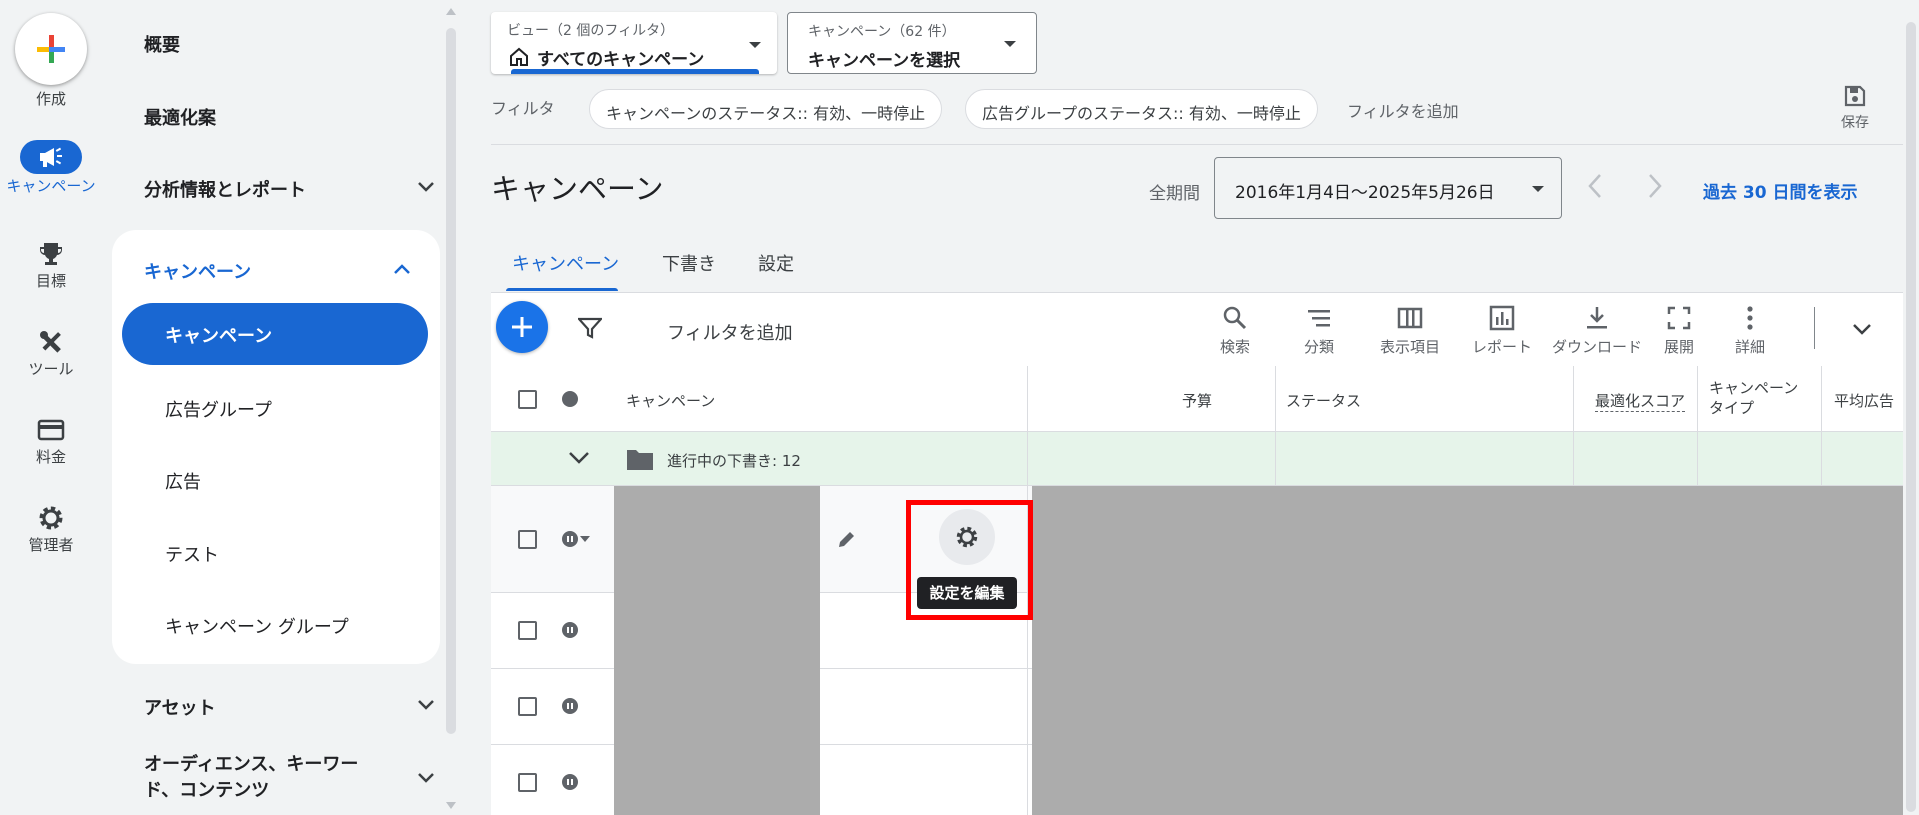  Describe the element at coordinates (670, 400) in the screenshot. I see `column-header-campaign: キャンペーン` at that location.